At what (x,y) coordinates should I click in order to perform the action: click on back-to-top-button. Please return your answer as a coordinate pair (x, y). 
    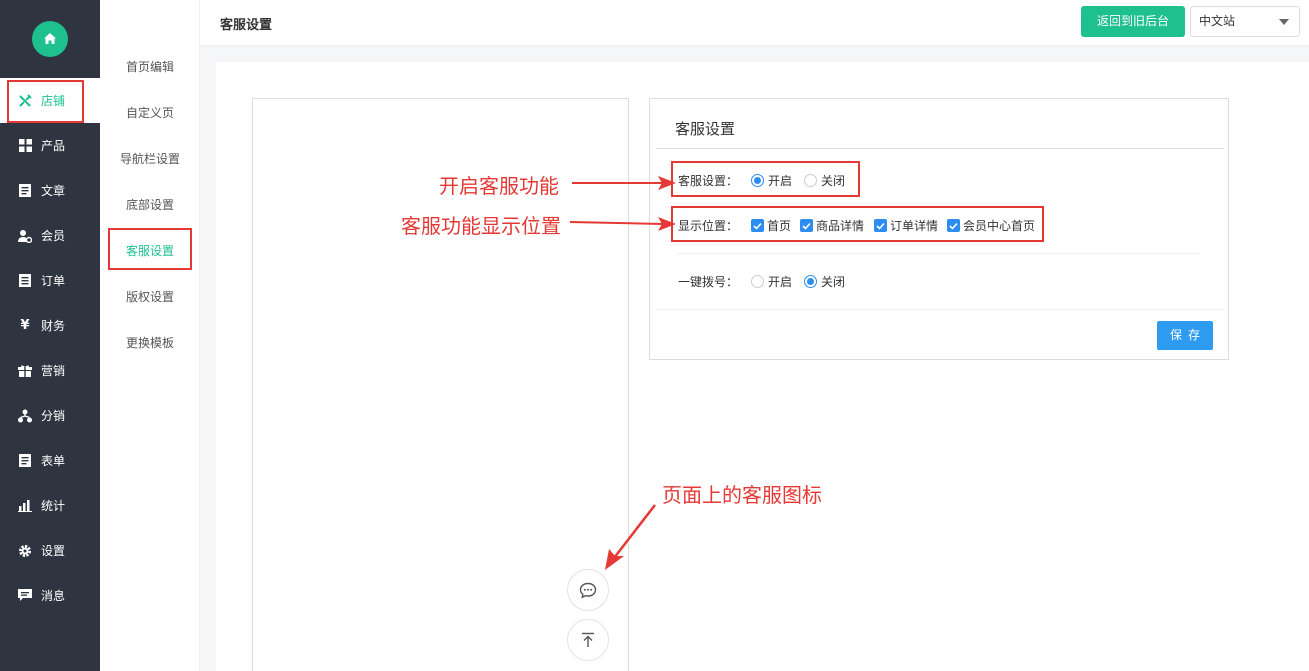
    Looking at the image, I should click on (588, 640).